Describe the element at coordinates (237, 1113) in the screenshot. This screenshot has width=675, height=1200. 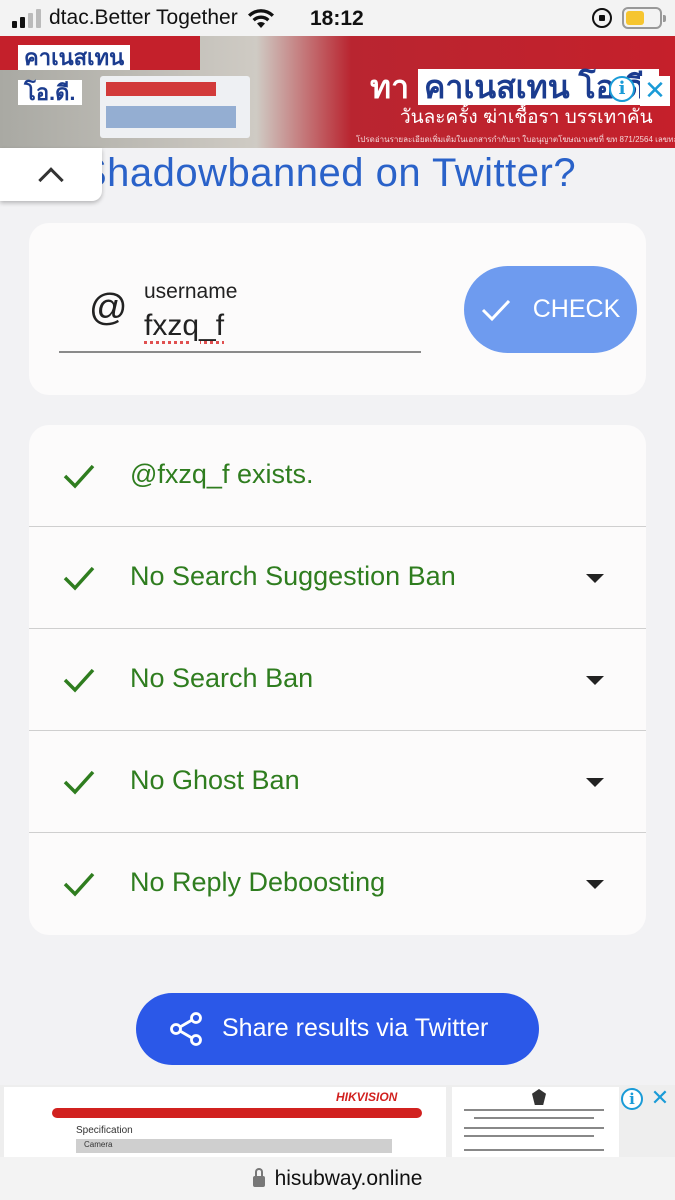
I see `ad-red-bar` at that location.